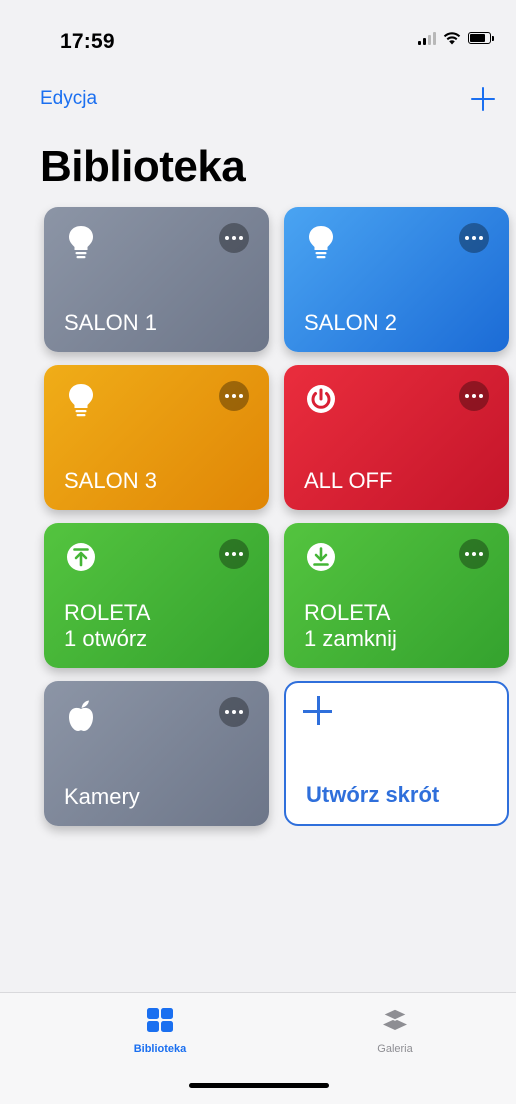 The width and height of the screenshot is (516, 1104). I want to click on page-title: Biblioteka, so click(143, 166).